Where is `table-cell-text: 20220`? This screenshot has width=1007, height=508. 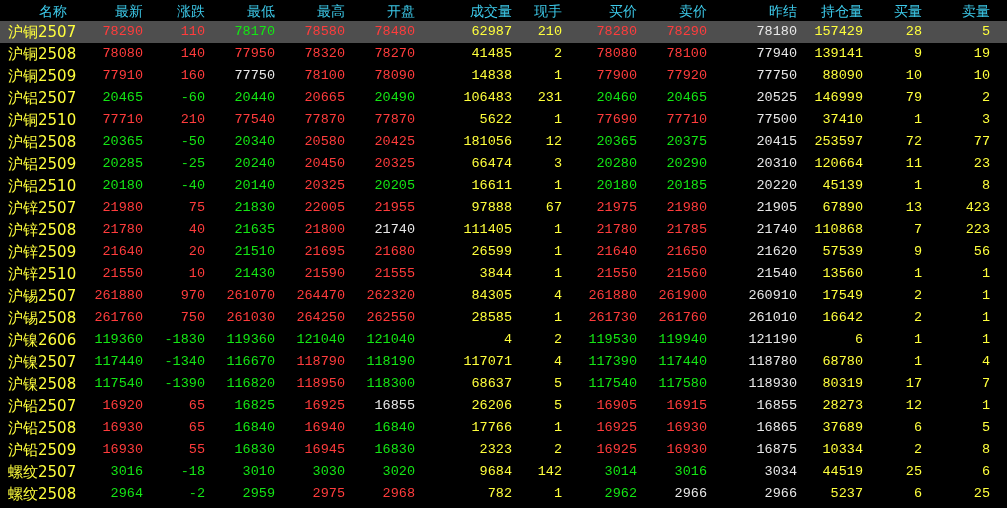
table-cell-text: 20220 is located at coordinates (777, 186).